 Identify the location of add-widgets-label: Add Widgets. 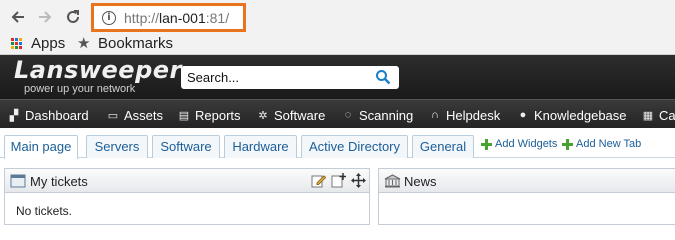
(526, 144).